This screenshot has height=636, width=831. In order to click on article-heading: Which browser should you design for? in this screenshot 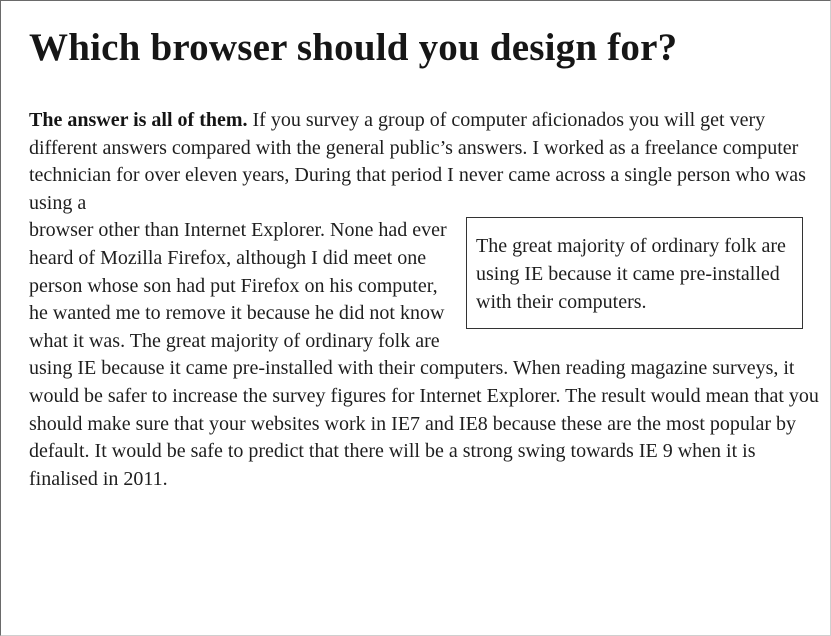, I will do `click(353, 47)`.